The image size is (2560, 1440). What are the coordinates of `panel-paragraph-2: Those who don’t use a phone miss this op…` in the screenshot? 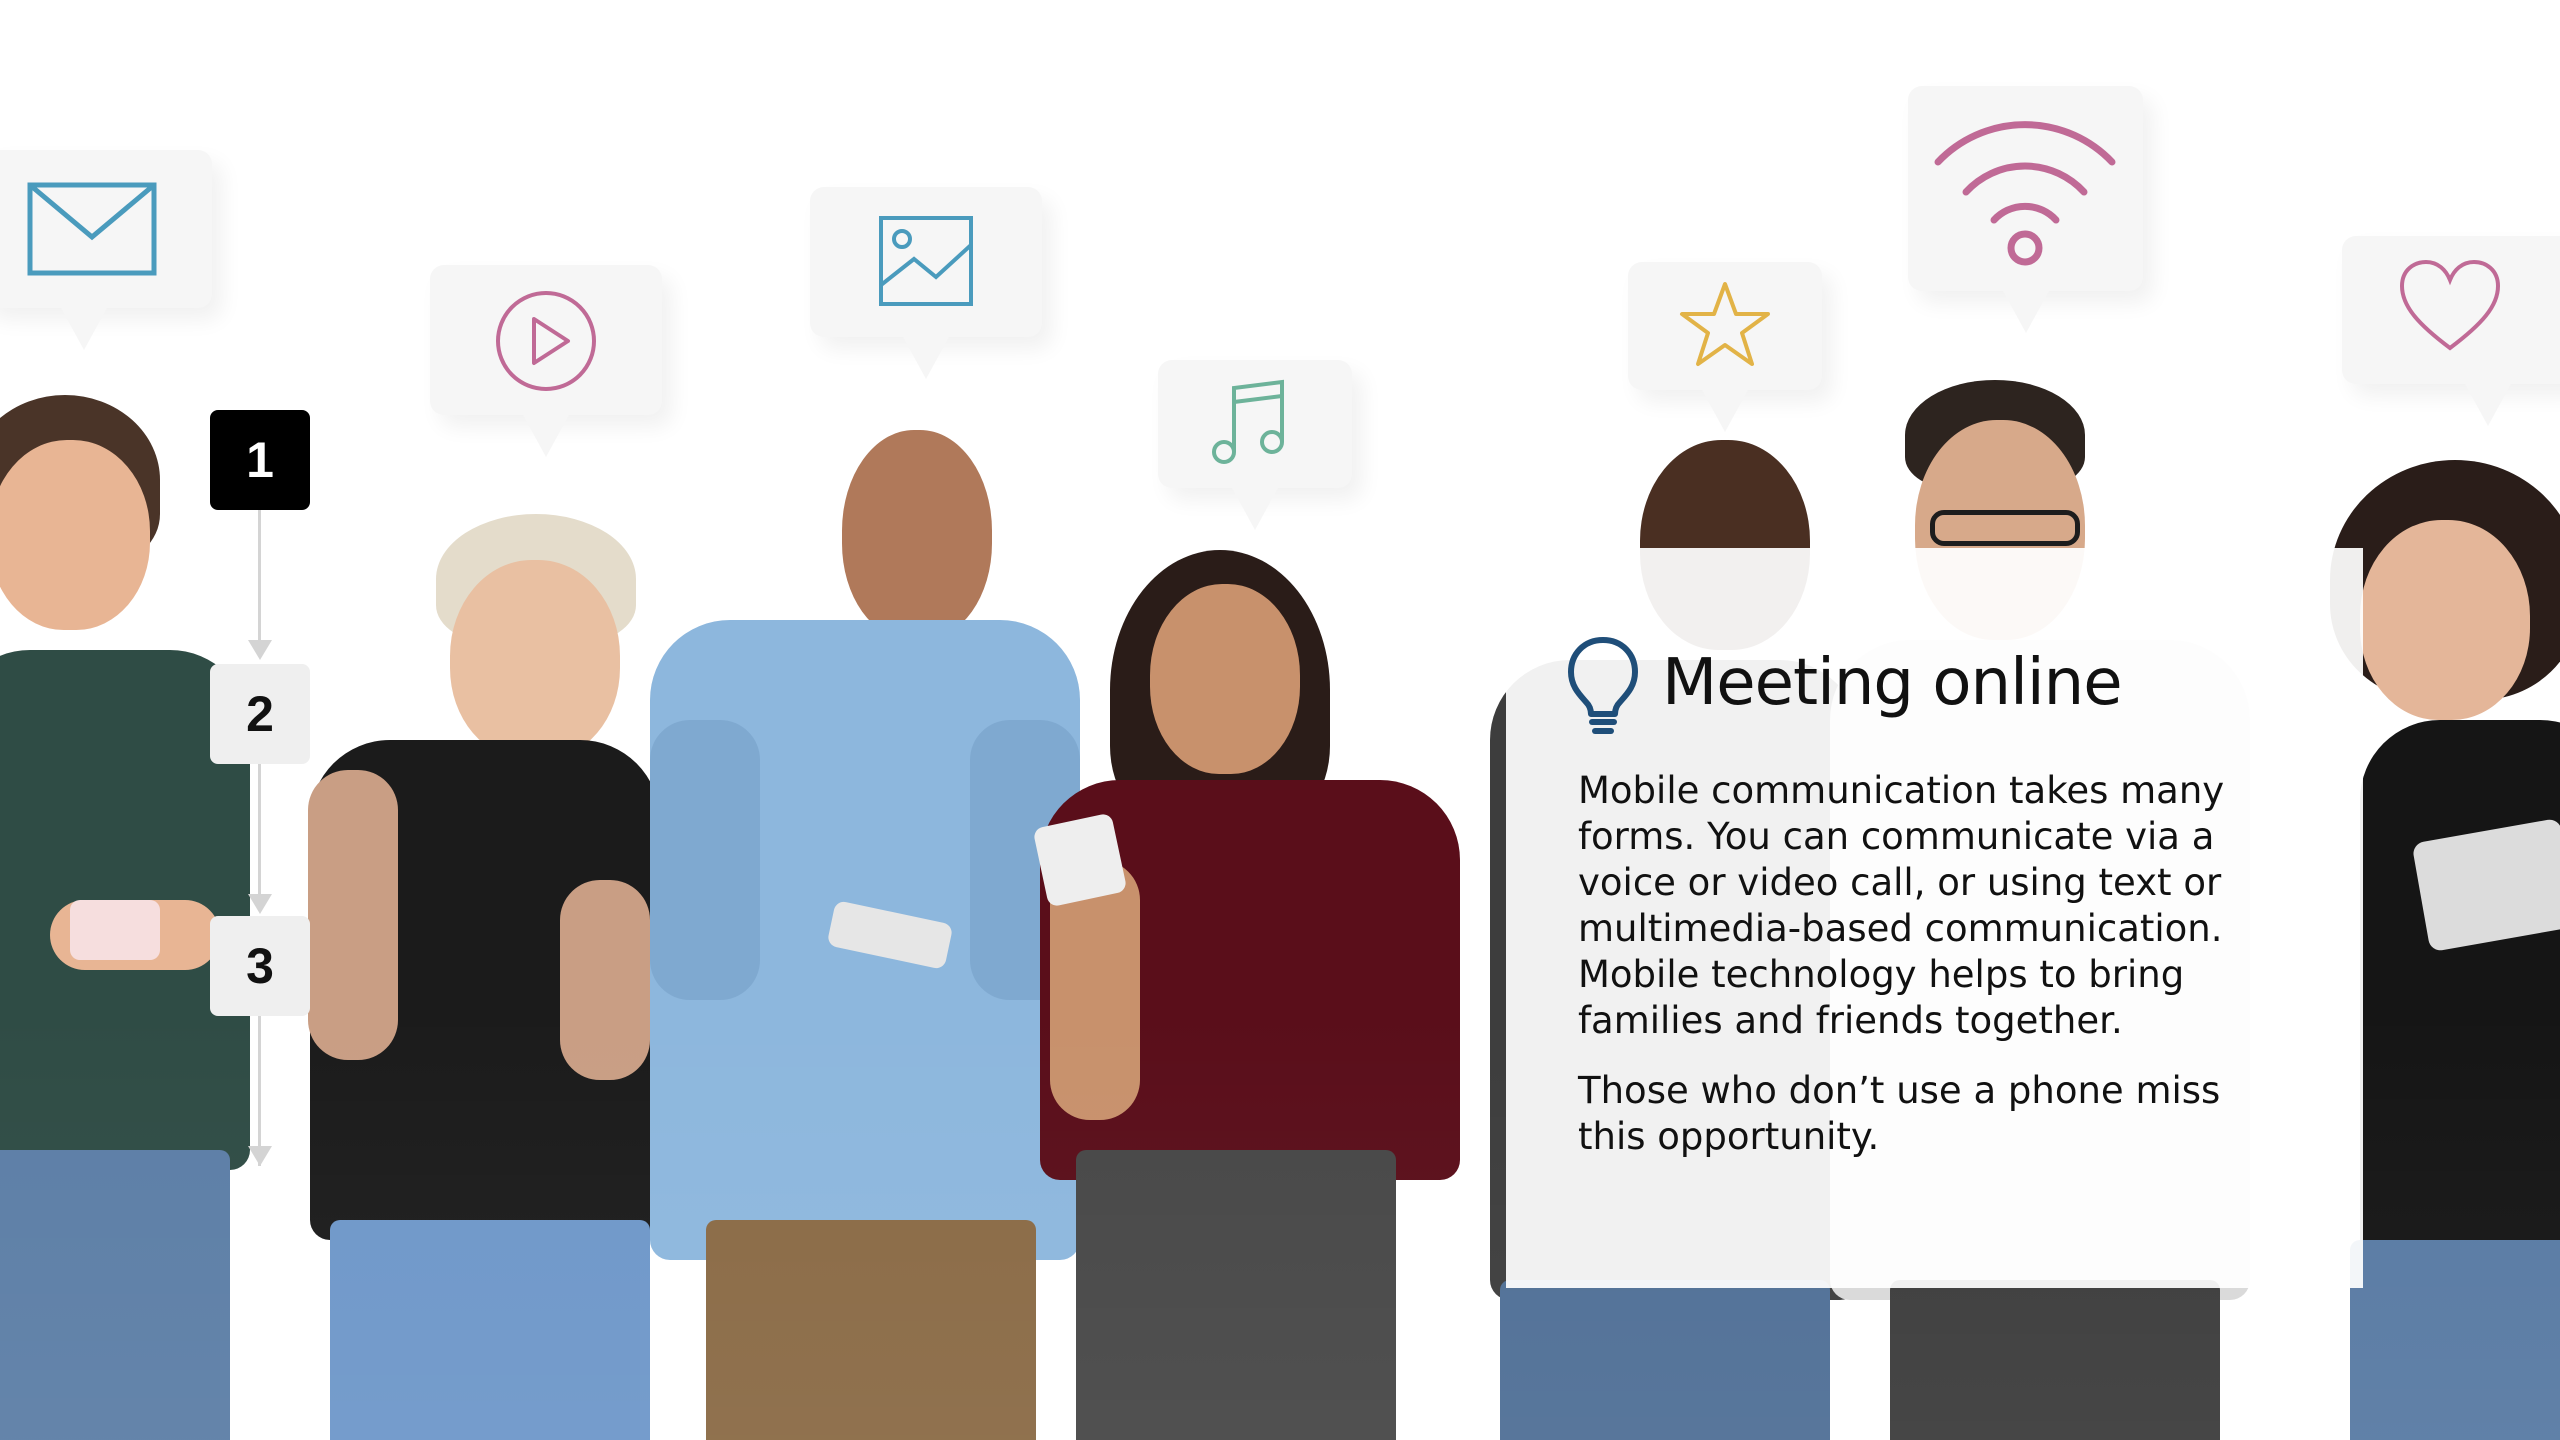 It's located at (1899, 1113).